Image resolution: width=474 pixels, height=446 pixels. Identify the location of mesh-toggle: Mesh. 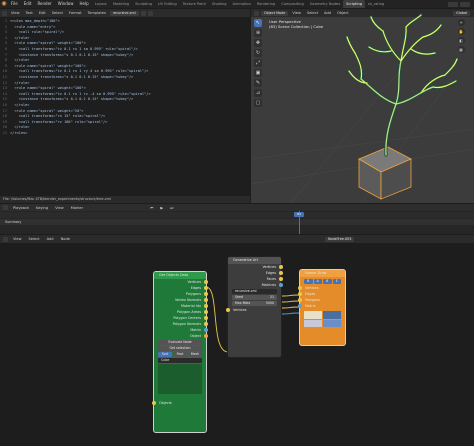
(195, 354).